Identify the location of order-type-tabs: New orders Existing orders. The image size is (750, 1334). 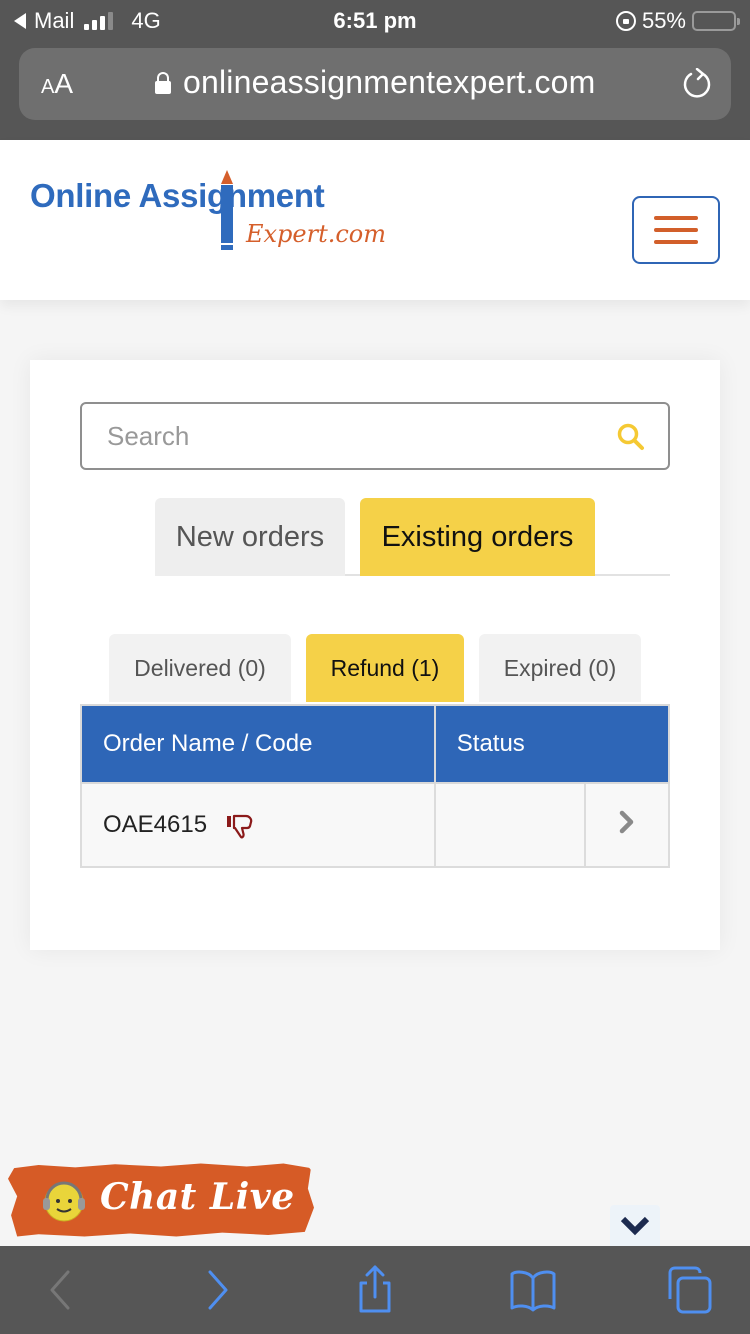
(412, 537).